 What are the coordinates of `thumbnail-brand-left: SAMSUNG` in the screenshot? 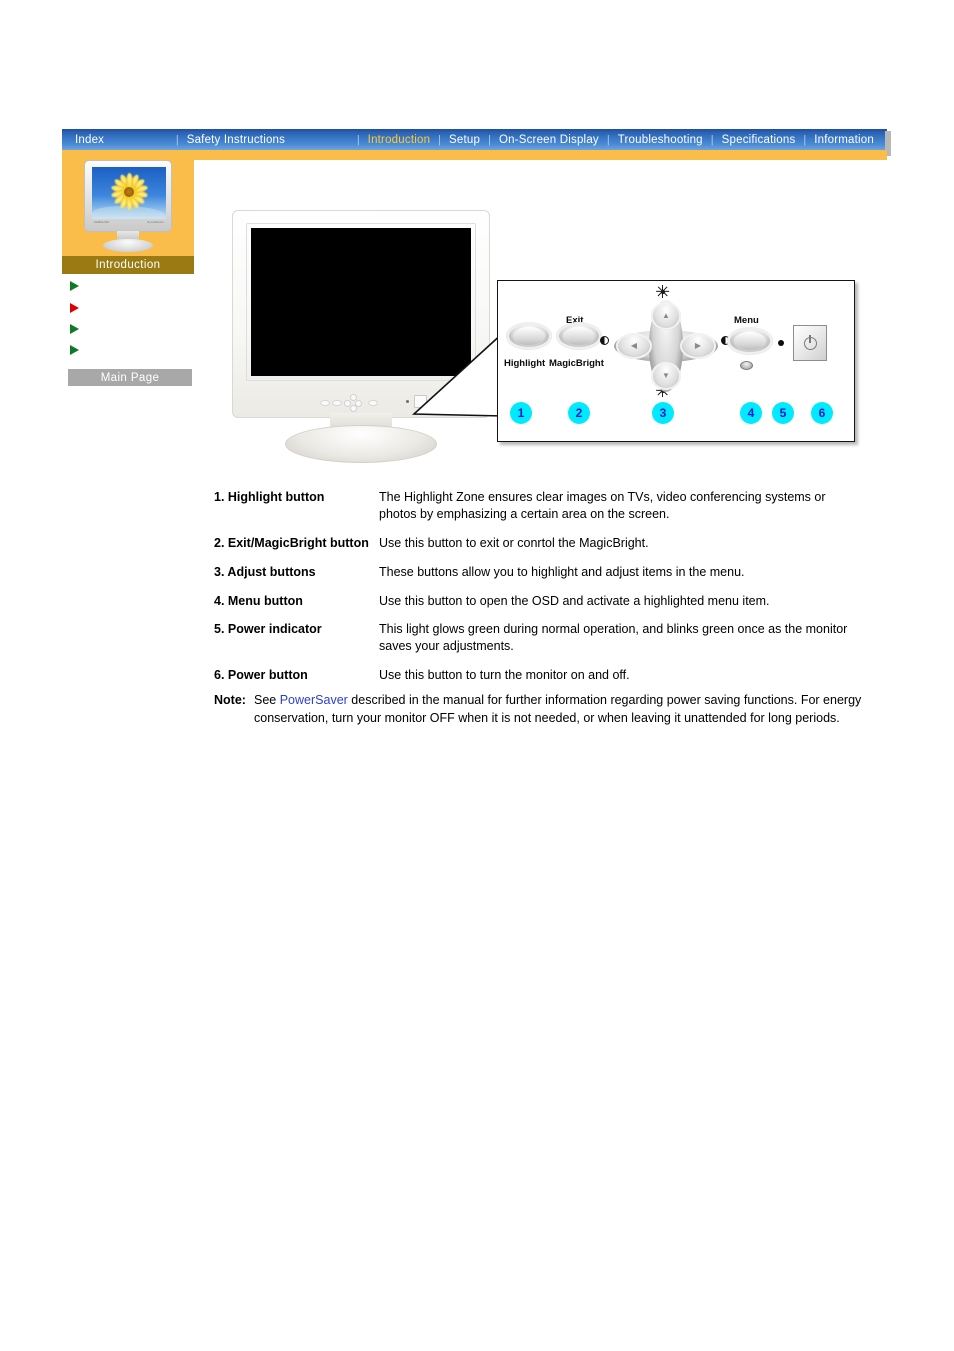 It's located at (102, 222).